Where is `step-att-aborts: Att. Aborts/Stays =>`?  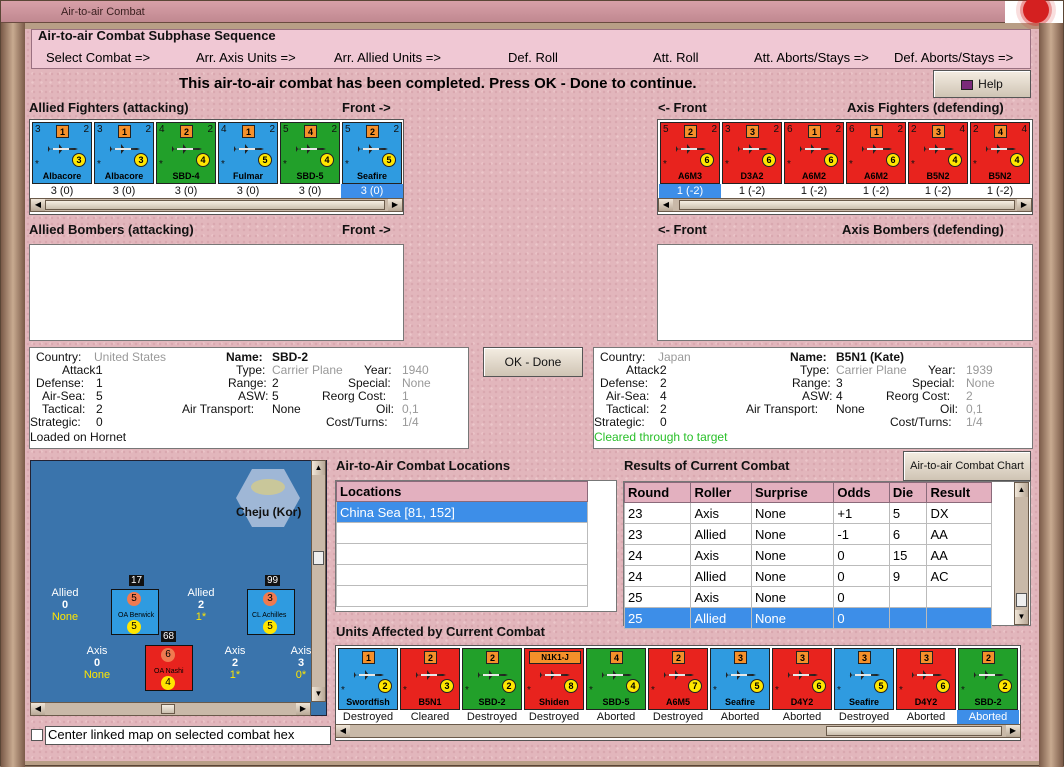
step-att-aborts: Att. Aborts/Stays => is located at coordinates (811, 57).